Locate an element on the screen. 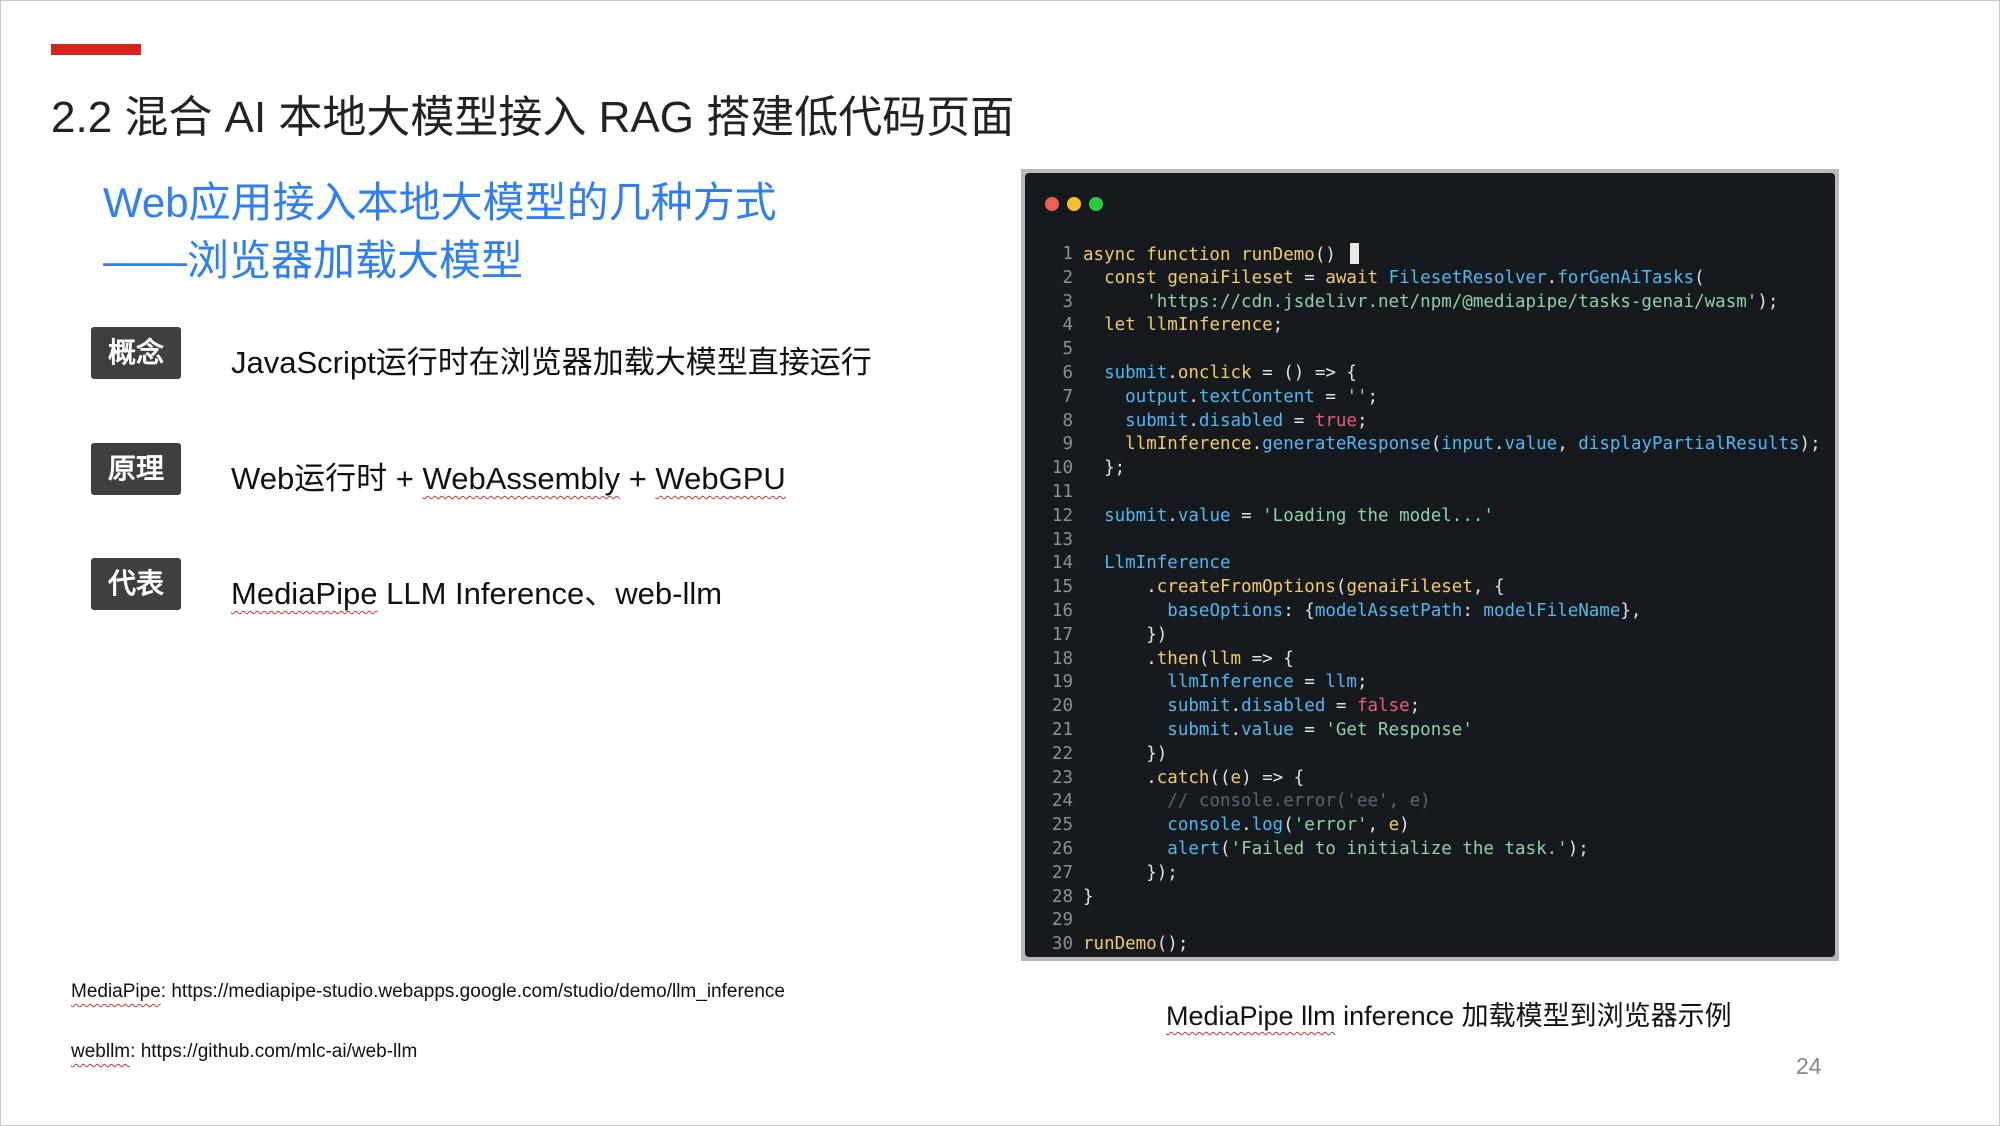 This screenshot has width=2000, height=1126. page-number: 24 is located at coordinates (1809, 1066).